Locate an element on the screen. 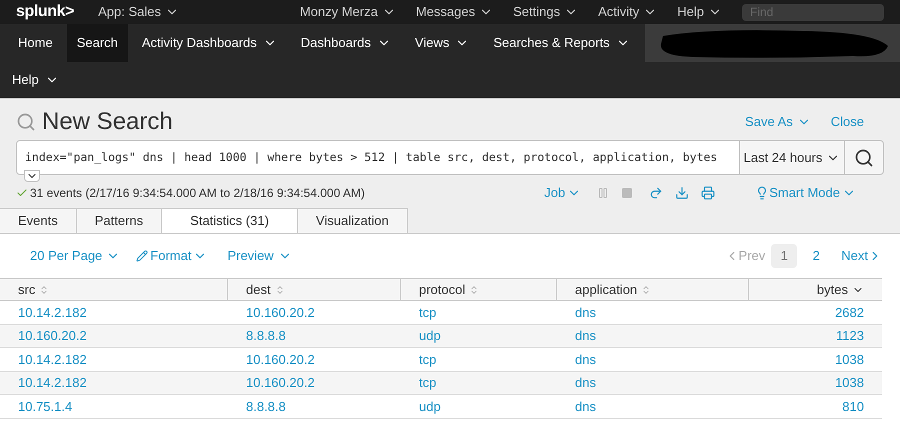  logo: splunk> is located at coordinates (45, 12).